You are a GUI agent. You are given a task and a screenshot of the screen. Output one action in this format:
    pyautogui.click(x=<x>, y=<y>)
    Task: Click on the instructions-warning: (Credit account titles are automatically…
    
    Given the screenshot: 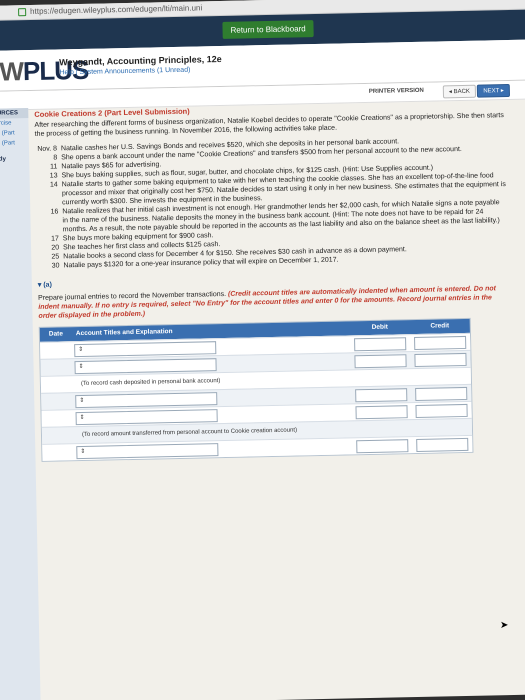 What is the action you would take?
    pyautogui.click(x=267, y=302)
    